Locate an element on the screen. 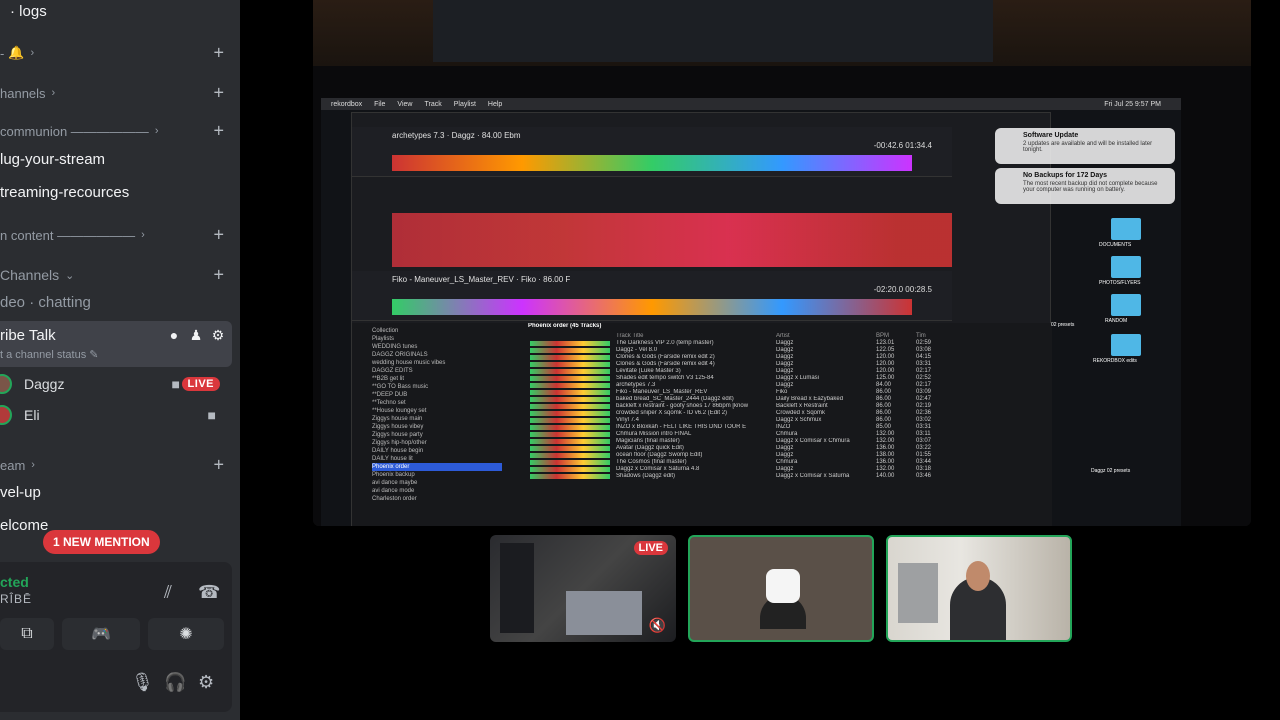 The width and height of the screenshot is (1280, 720). tile-user-webcam is located at coordinates (979, 588).